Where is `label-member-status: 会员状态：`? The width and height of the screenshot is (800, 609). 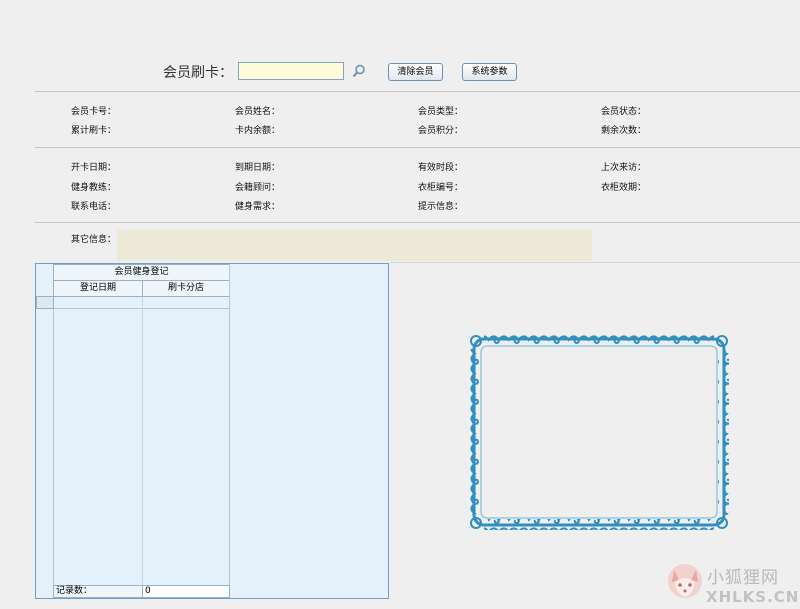
label-member-status: 会员状态： is located at coordinates (624, 112).